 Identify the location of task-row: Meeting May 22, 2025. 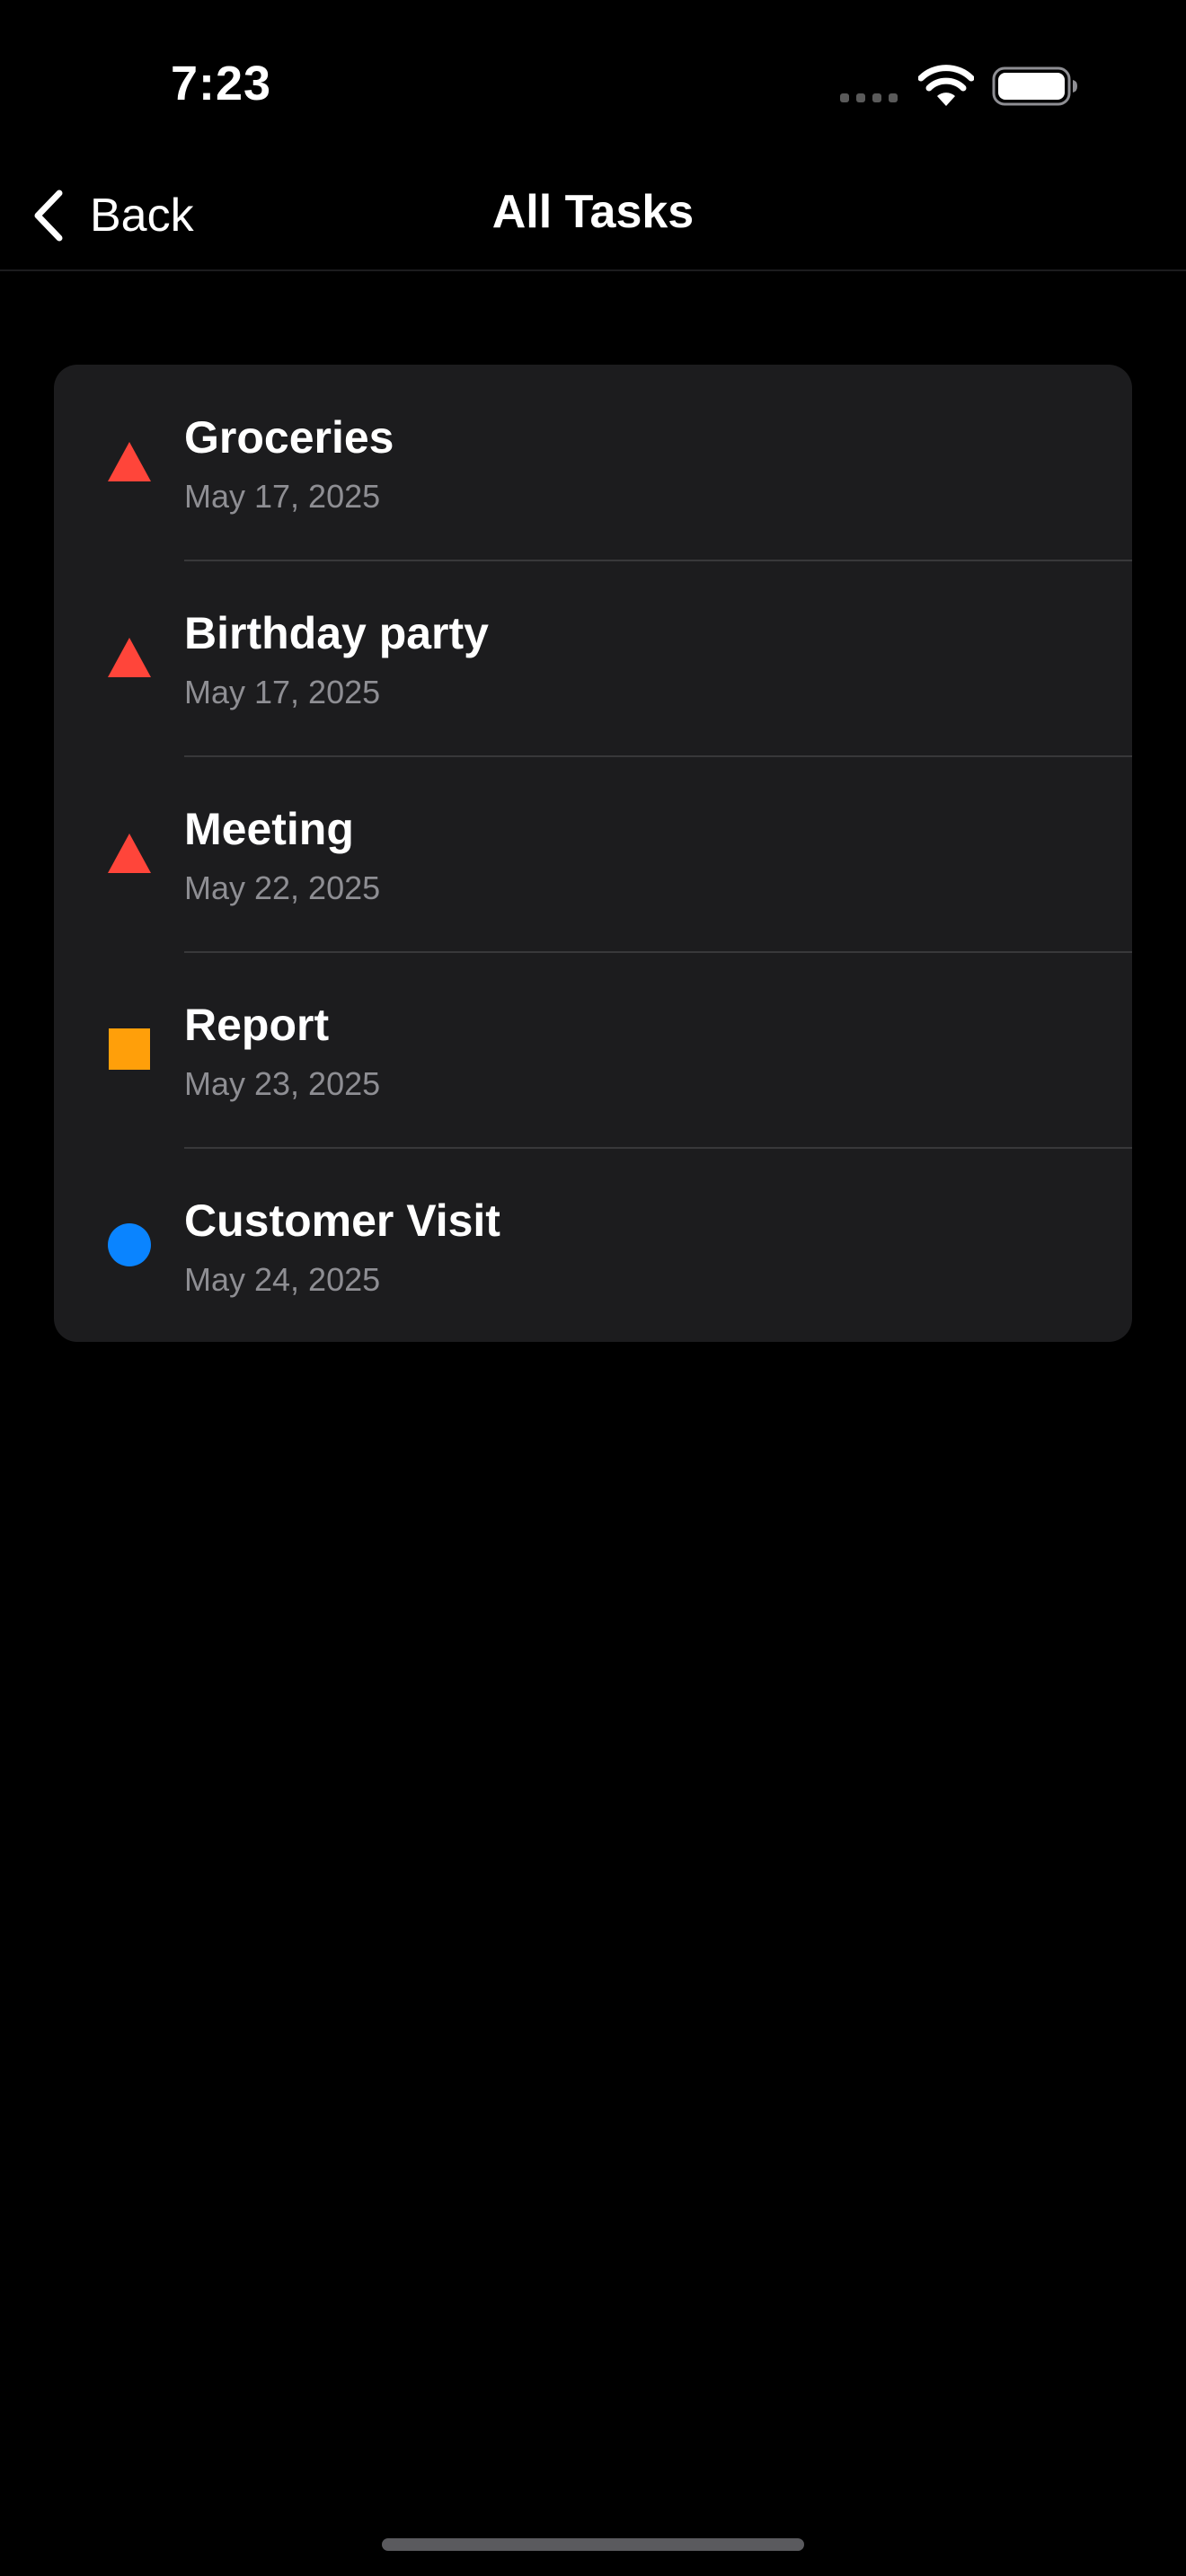
(593, 853).